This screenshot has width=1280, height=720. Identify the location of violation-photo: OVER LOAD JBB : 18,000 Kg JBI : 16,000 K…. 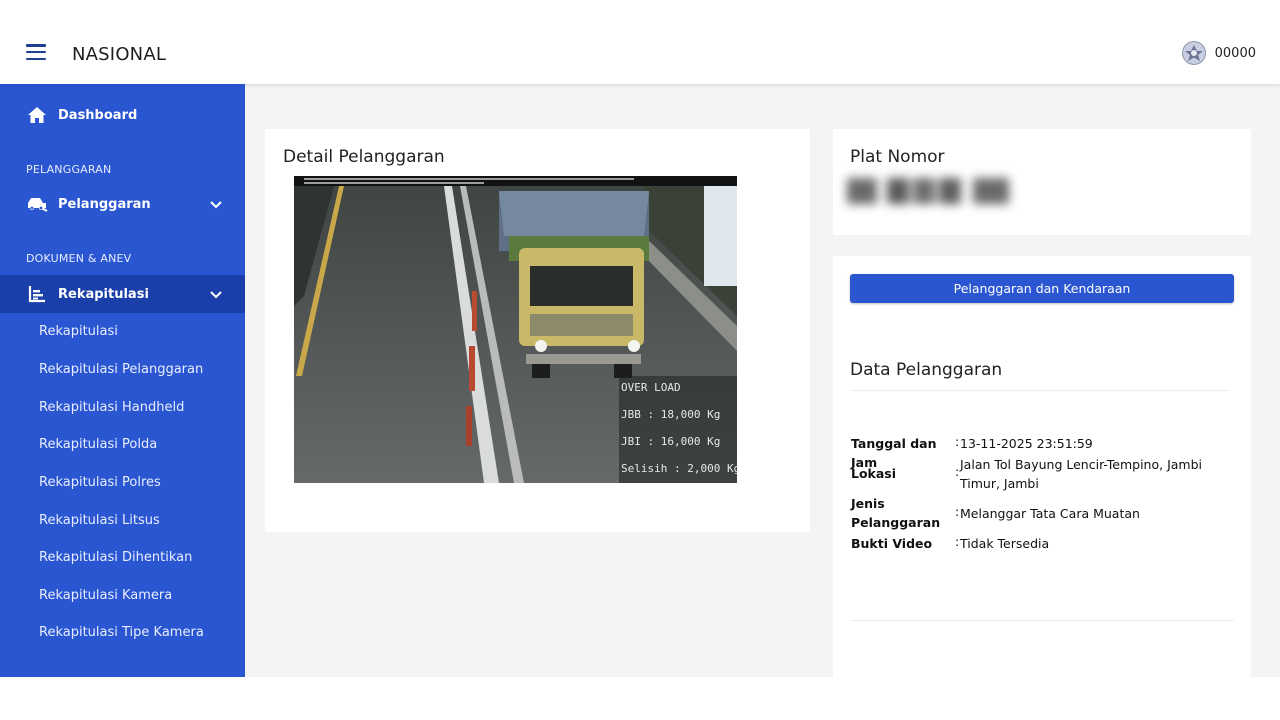
(515, 329).